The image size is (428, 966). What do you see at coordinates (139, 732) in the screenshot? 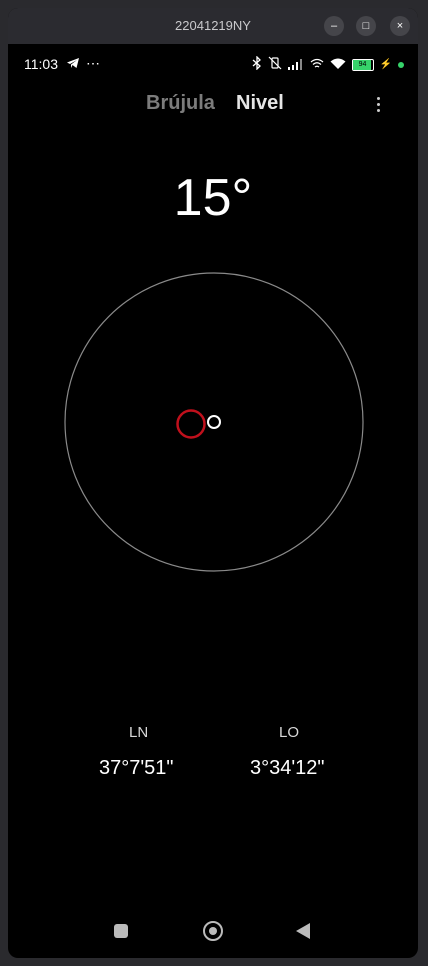
I see `latitude-label: LN` at bounding box center [139, 732].